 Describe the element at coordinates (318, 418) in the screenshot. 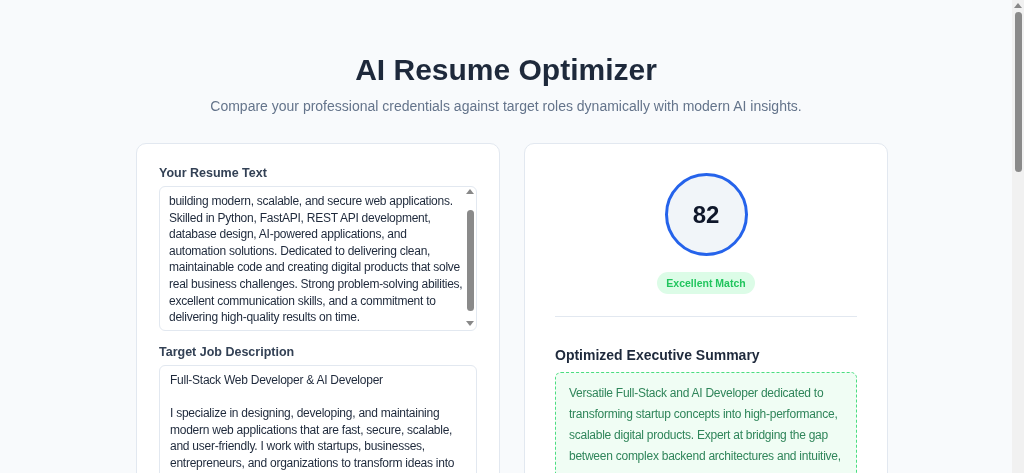

I see `job-description-field: Full-Stack Web Developer & AI Developer I specialize in designing, developing, and maintaining modern web applications that are fast, secure, scalable, and user-friendly. I work with startups, businesses, entrepreneurs, and organizations to transform ideas into` at that location.